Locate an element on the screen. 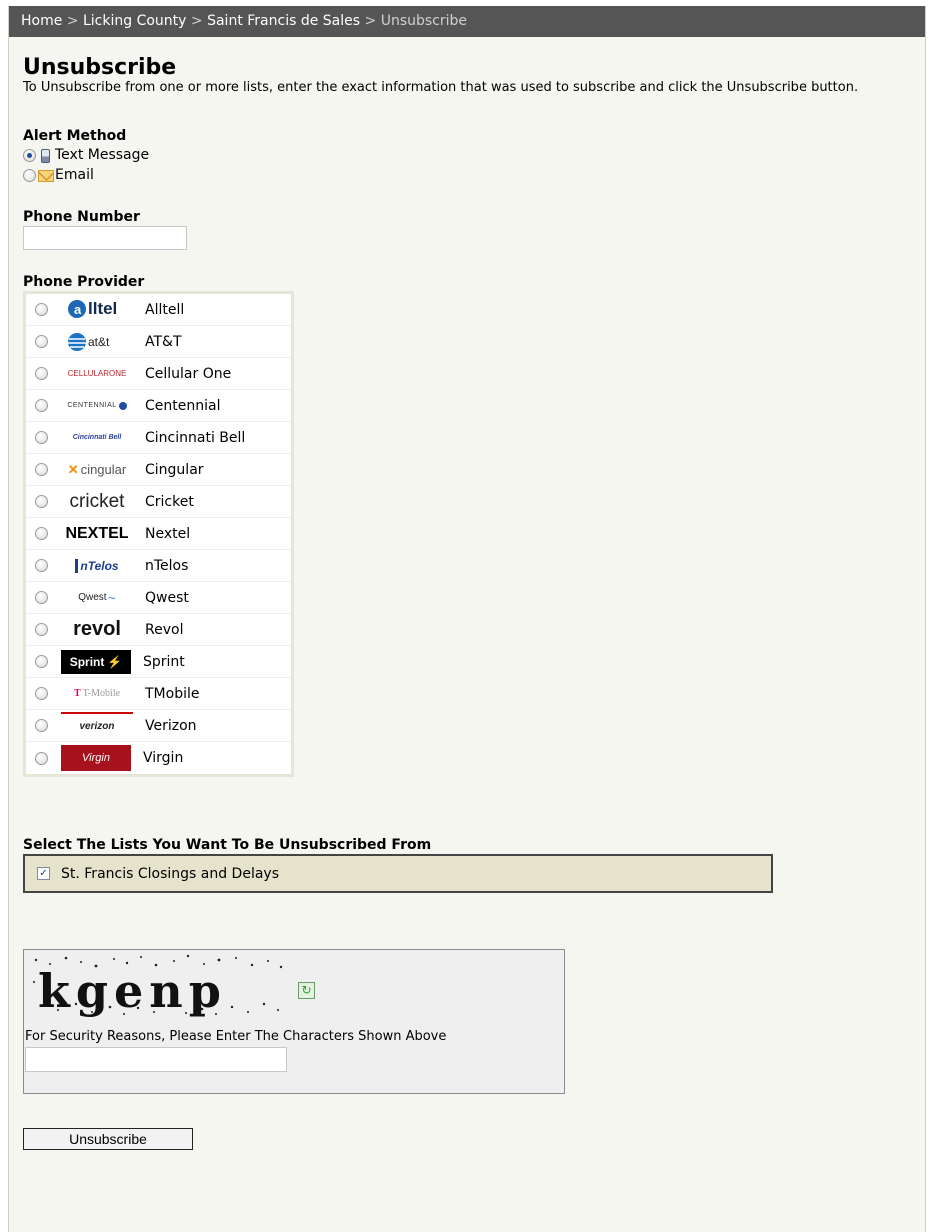  provider-row-cellular-one: CELLULARONE Cellular One is located at coordinates (158, 374).